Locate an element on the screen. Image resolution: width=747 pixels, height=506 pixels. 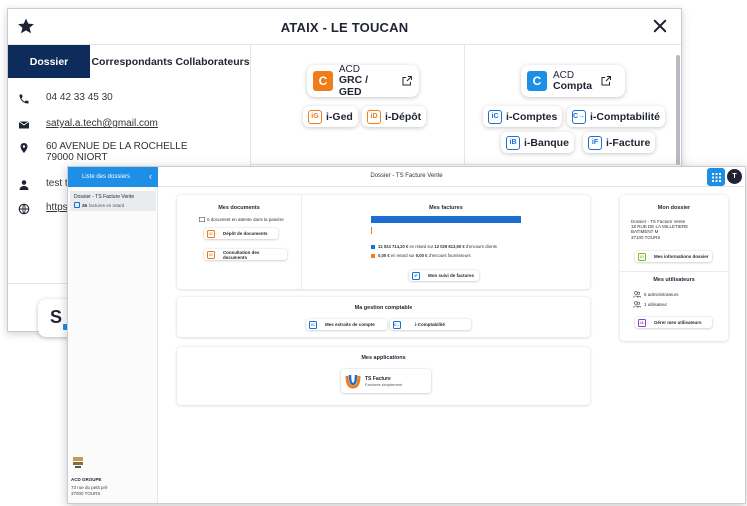
mon-dossier-title: Mon dossier is located at coordinates (674, 208).